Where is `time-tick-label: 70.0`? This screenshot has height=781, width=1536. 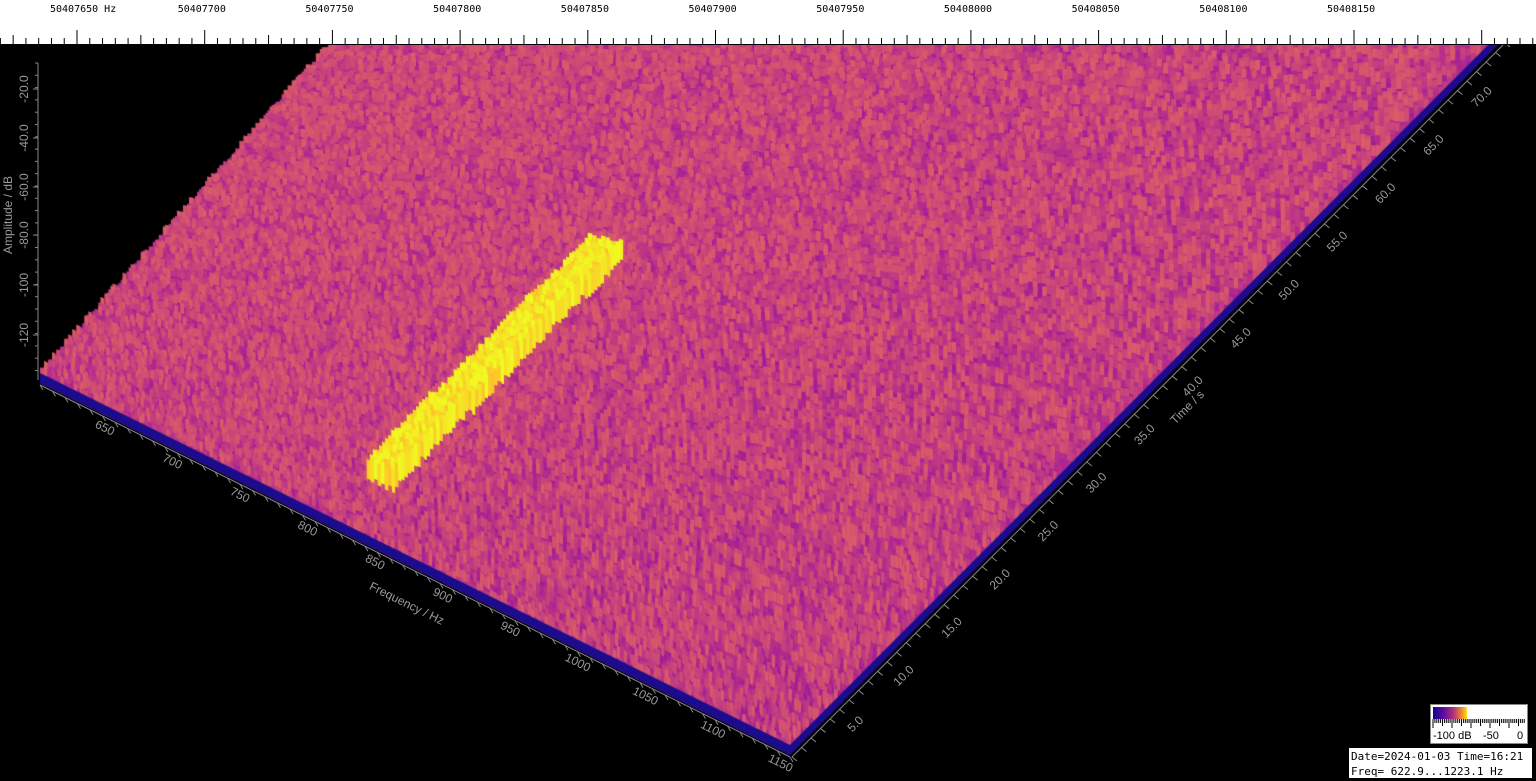 time-tick-label: 70.0 is located at coordinates (1481, 96).